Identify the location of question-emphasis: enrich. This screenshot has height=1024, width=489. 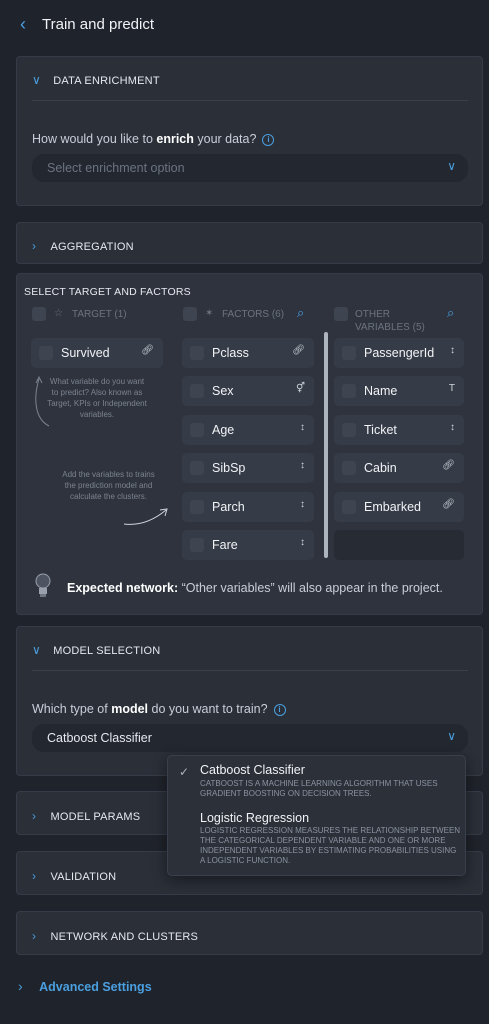
(175, 139).